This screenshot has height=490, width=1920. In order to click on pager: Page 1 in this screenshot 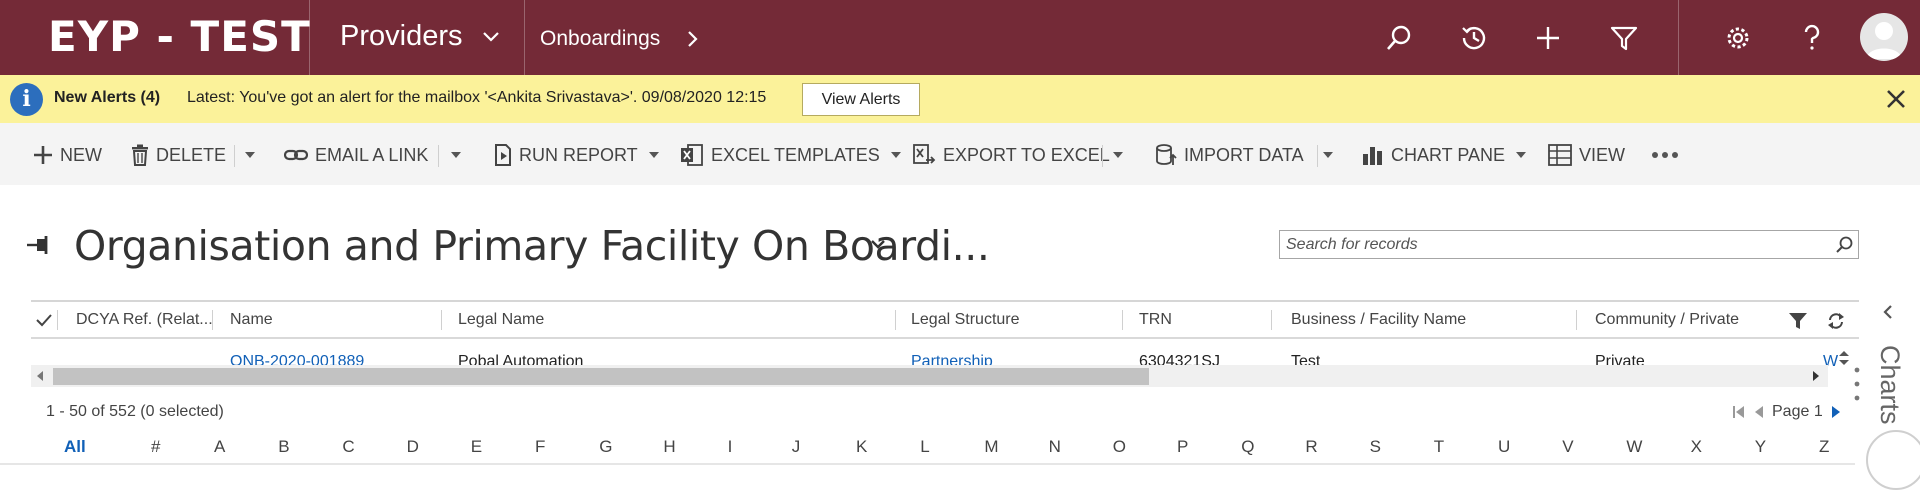, I will do `click(1787, 412)`.